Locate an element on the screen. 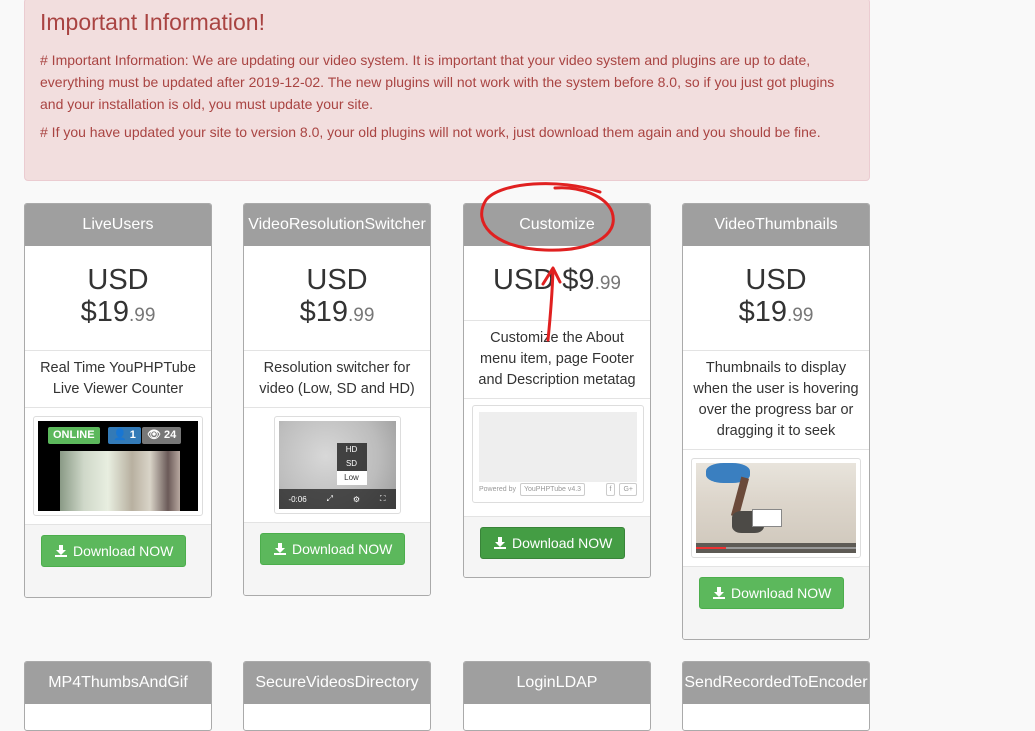 The height and width of the screenshot is (731, 1035). option-sd: SD is located at coordinates (351, 464).